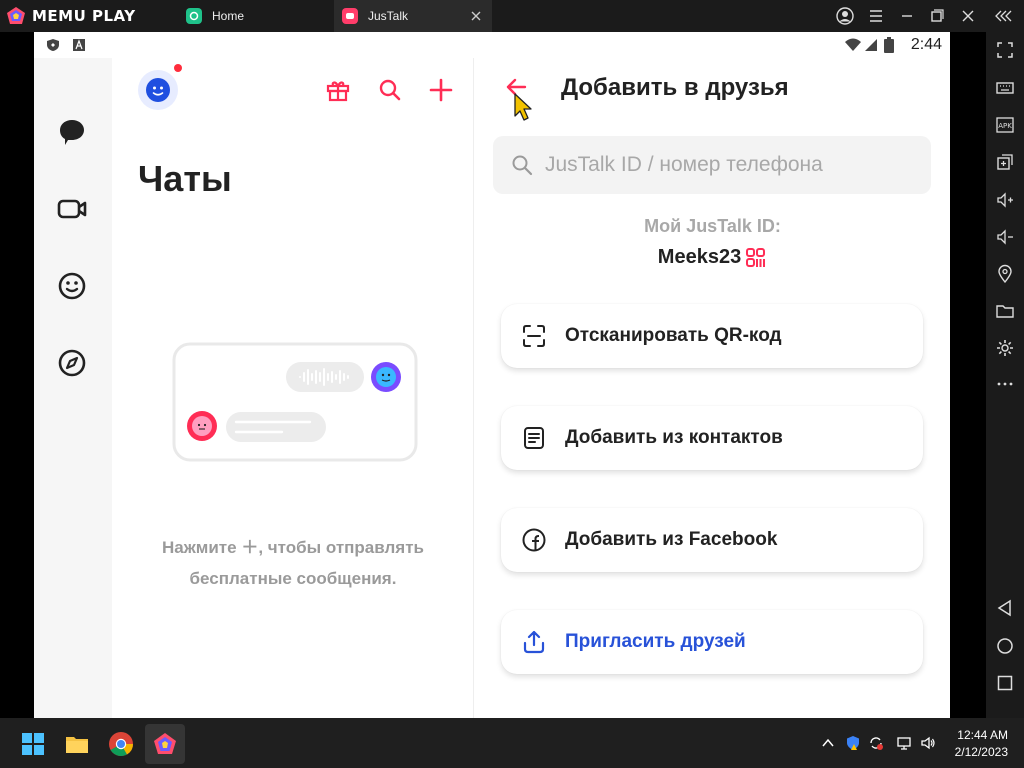 Image resolution: width=1024 pixels, height=768 pixels. I want to click on security-tray-icon, so click(853, 743).